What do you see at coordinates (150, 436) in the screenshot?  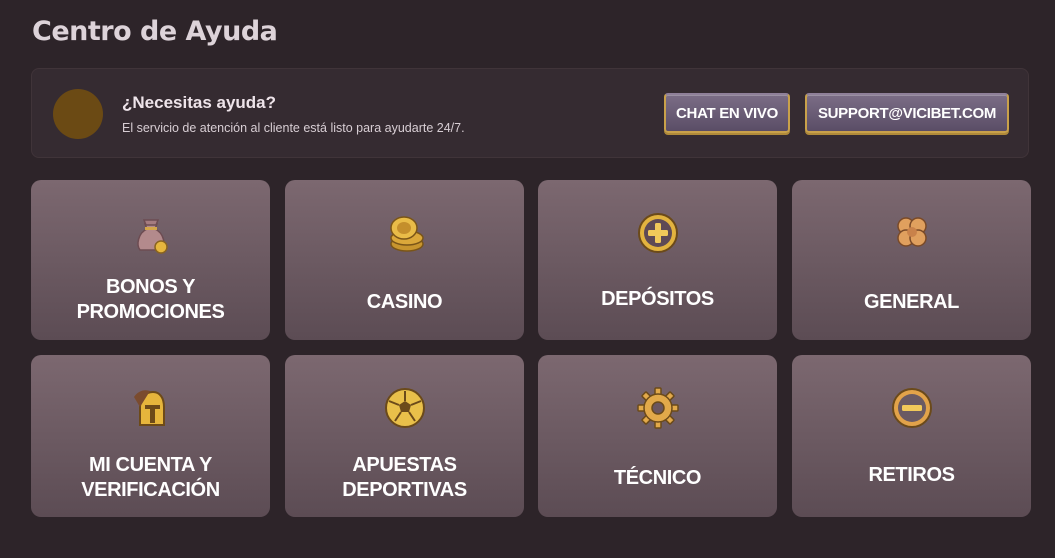 I see `category-card-cuenta: MI CUENTA Y VERIFICACIÓN` at bounding box center [150, 436].